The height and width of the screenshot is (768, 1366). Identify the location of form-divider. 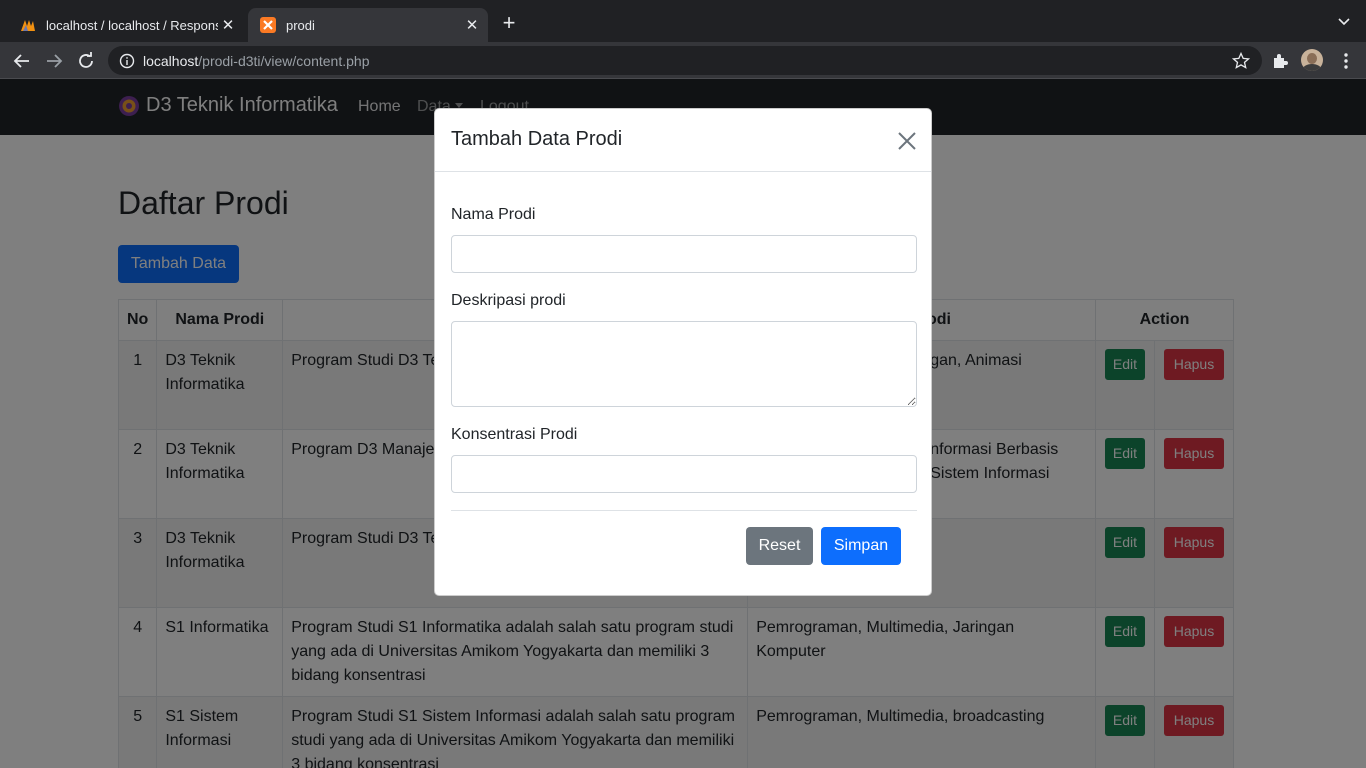
(684, 510).